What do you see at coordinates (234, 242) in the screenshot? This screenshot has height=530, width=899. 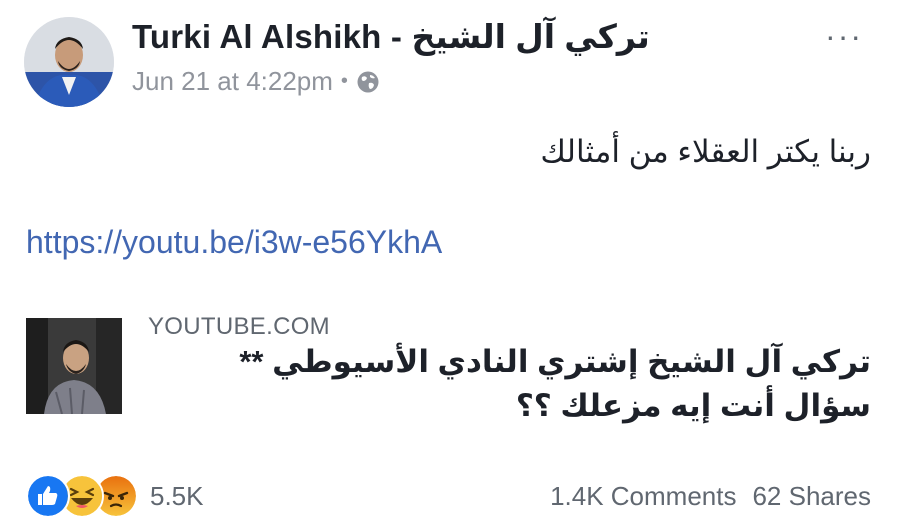 I see `post-link: https://youtu.be/i3w-e56YkhA` at bounding box center [234, 242].